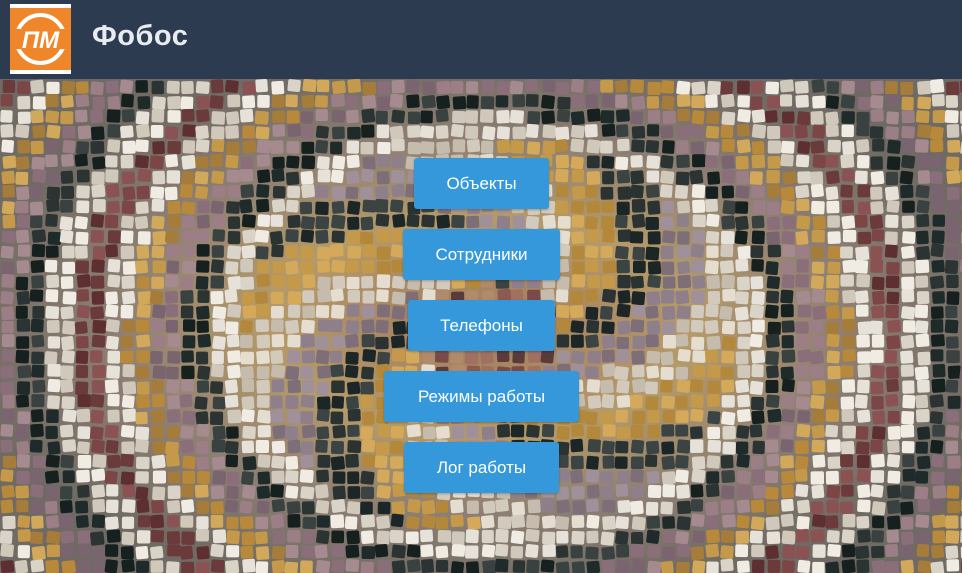  Describe the element at coordinates (481, 183) in the screenshot. I see `objects-button: Объекты` at that location.